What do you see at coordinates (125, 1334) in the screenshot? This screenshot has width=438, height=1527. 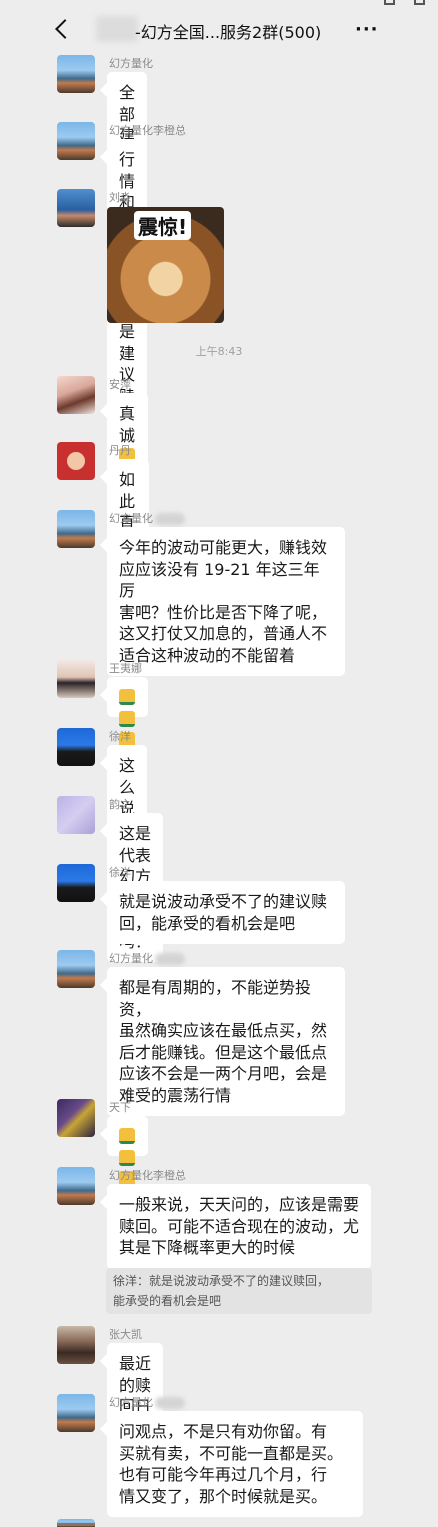 I see `sender-name: 张大凯` at bounding box center [125, 1334].